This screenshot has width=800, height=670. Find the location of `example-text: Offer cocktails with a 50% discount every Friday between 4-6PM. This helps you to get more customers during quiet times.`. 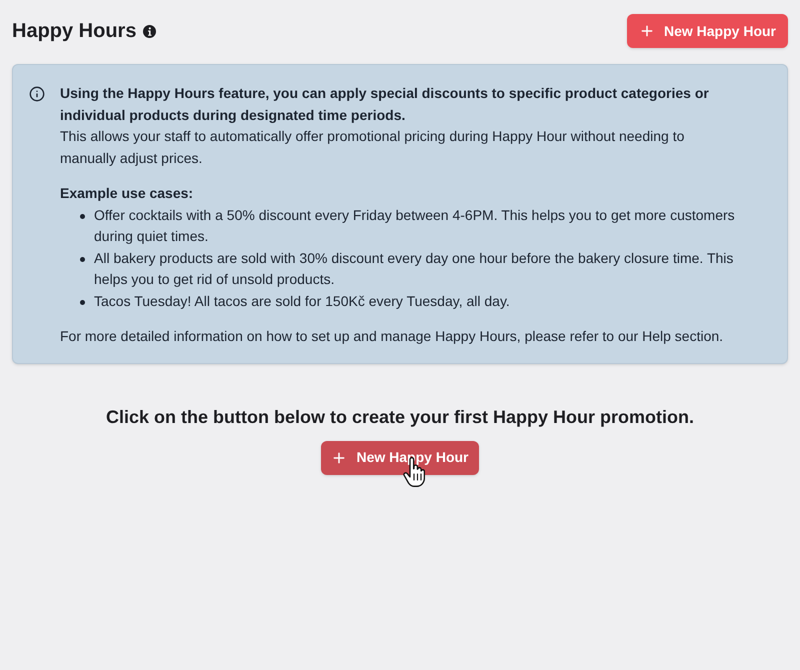

example-text: Offer cocktails with a 50% discount every Friday between 4-6PM. This helps you to get more customers during quiet times. is located at coordinates (415, 226).